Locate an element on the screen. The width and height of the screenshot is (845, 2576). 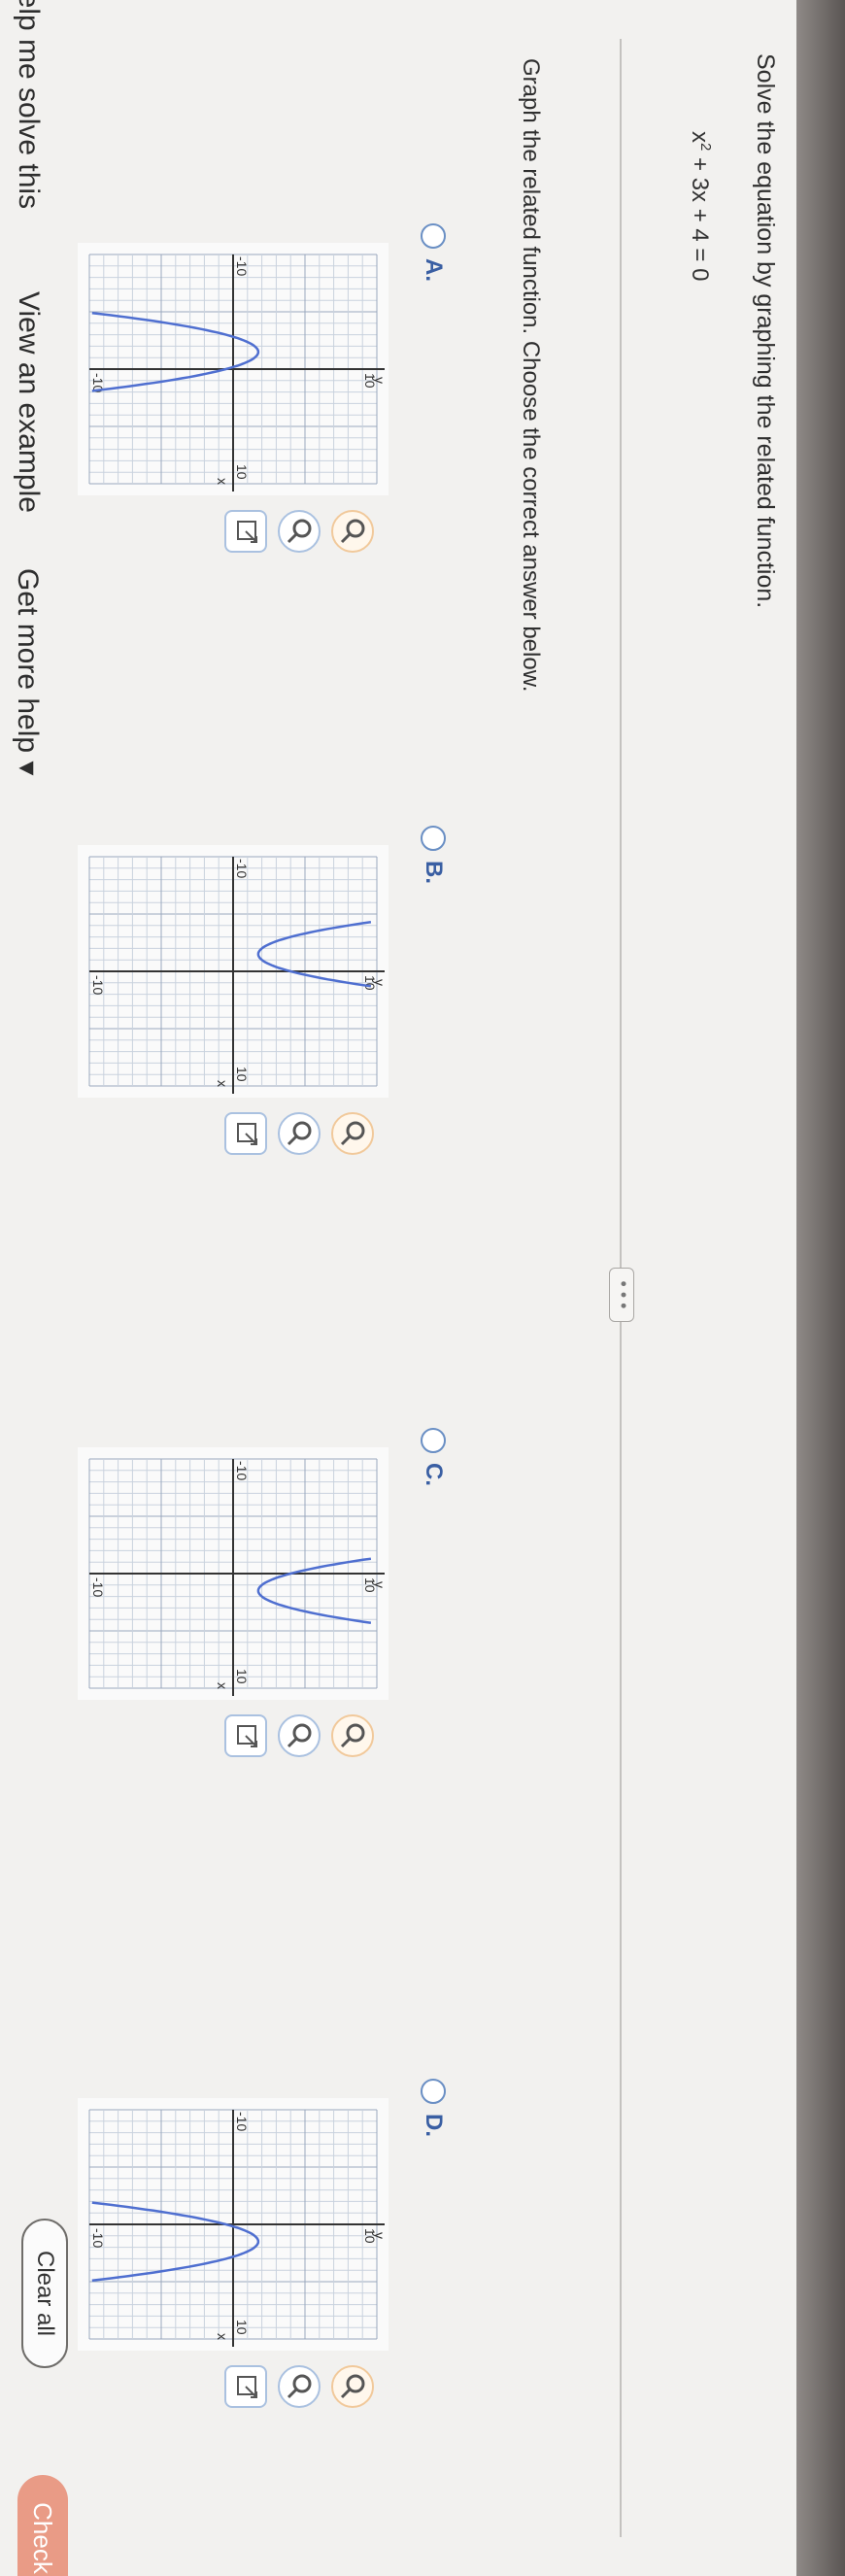
equation-exponent: 2 is located at coordinates (705, 147).